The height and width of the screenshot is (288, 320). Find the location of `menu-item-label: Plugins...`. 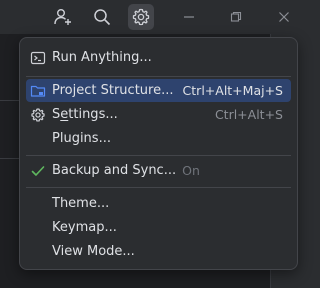

menu-item-label: Plugins... is located at coordinates (81, 138).